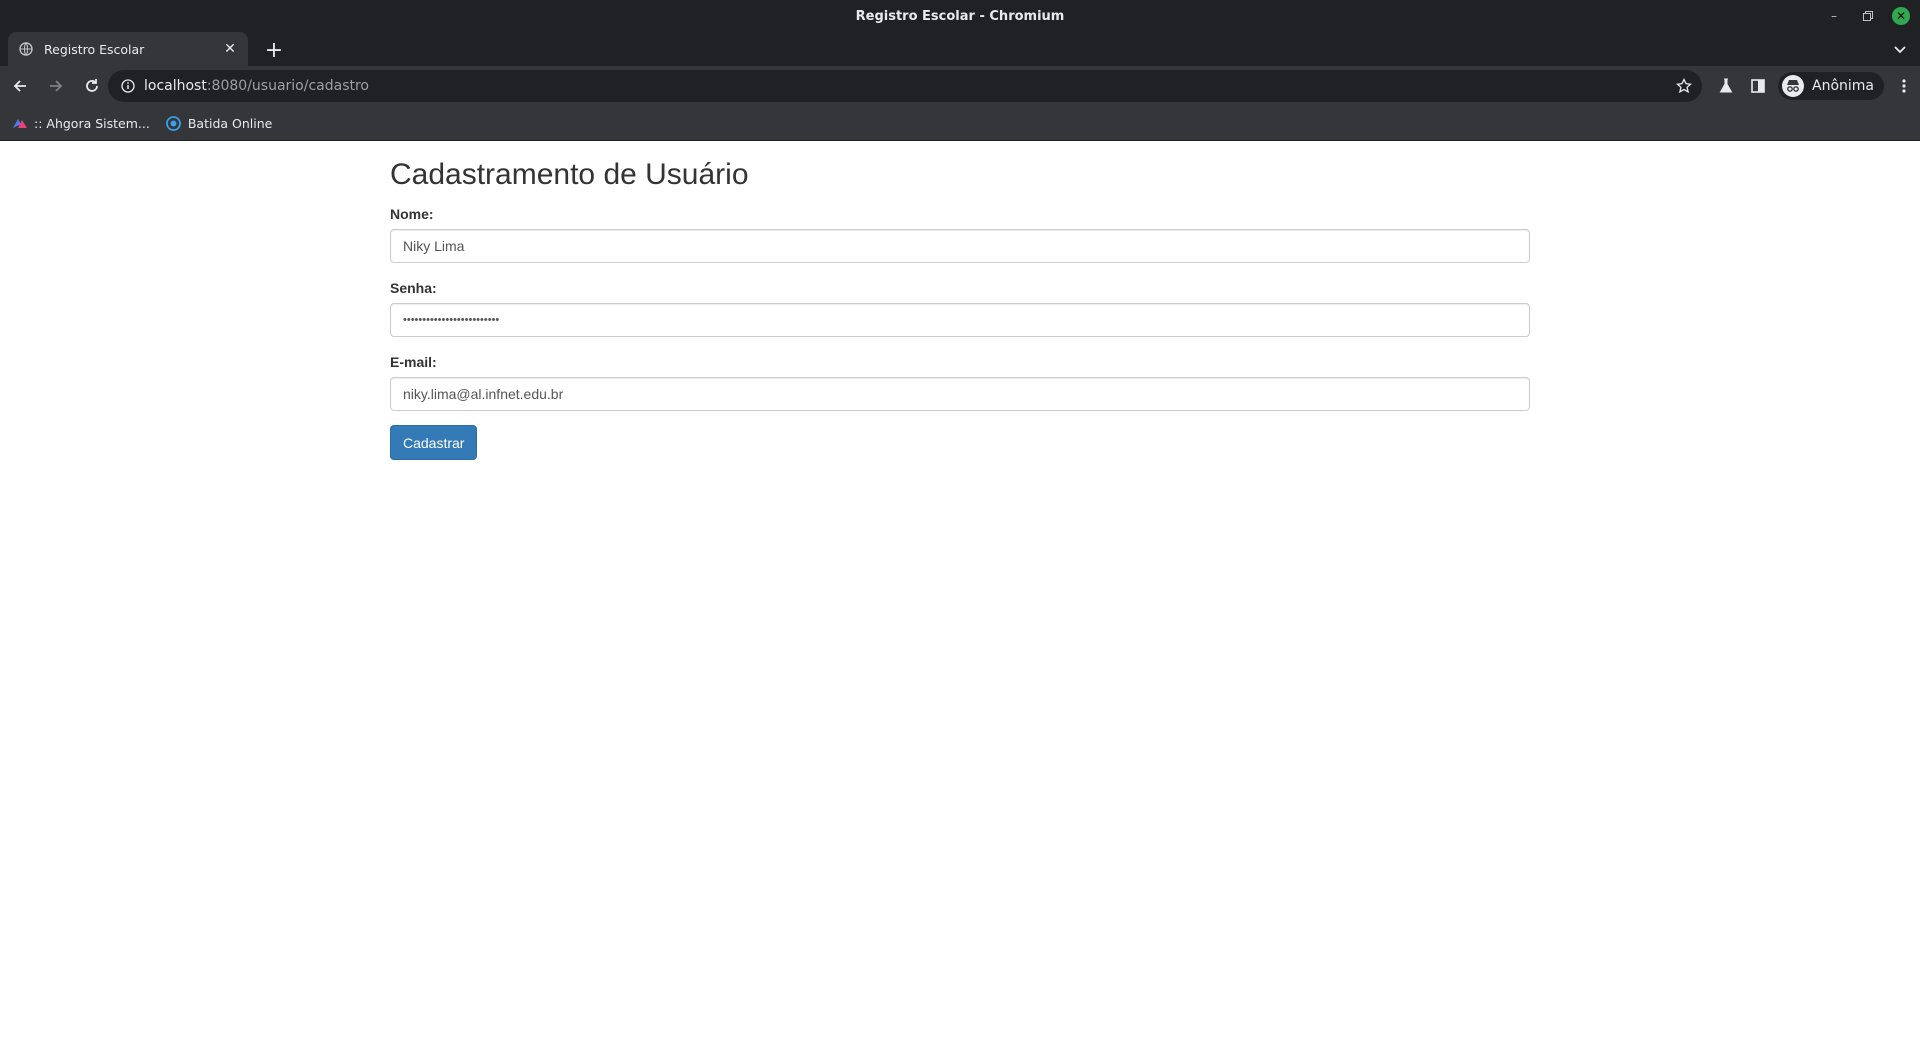 Image resolution: width=1920 pixels, height=1040 pixels. I want to click on profile-chip: Anônima, so click(1831, 86).